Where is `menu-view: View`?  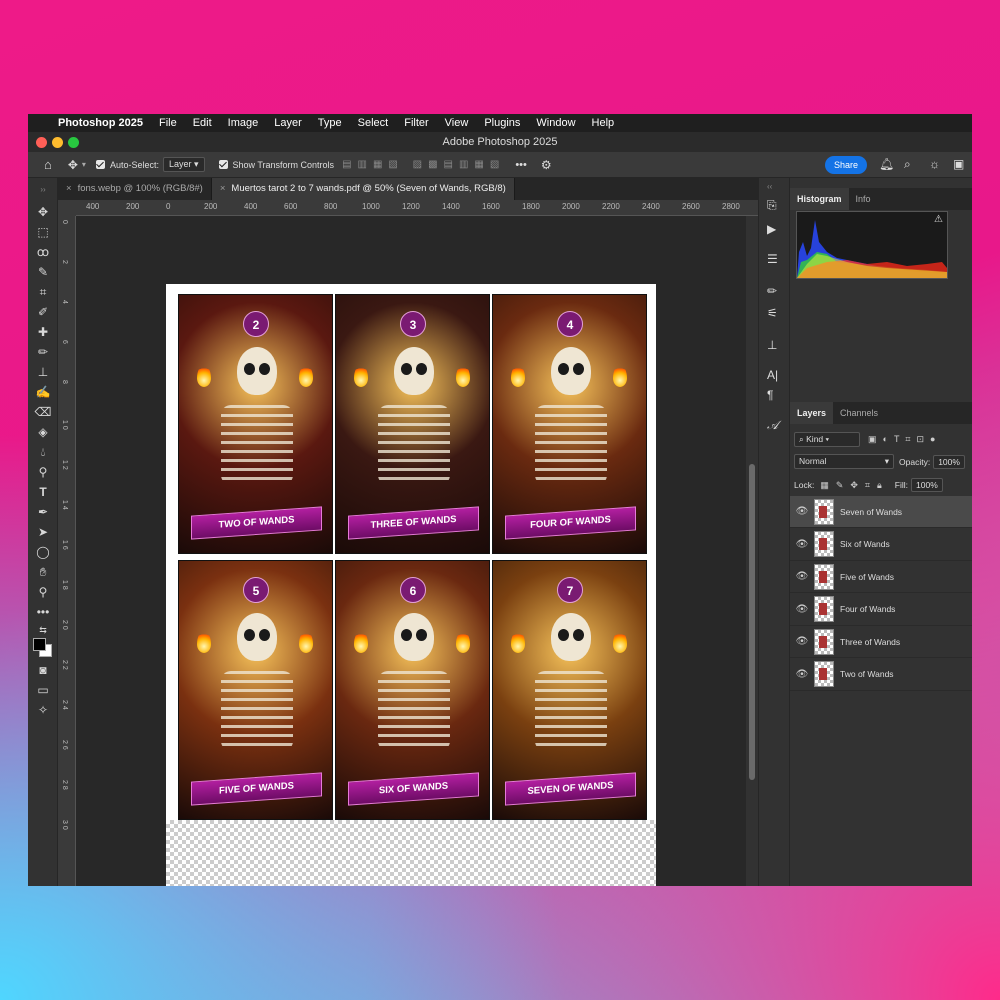 menu-view: View is located at coordinates (457, 123).